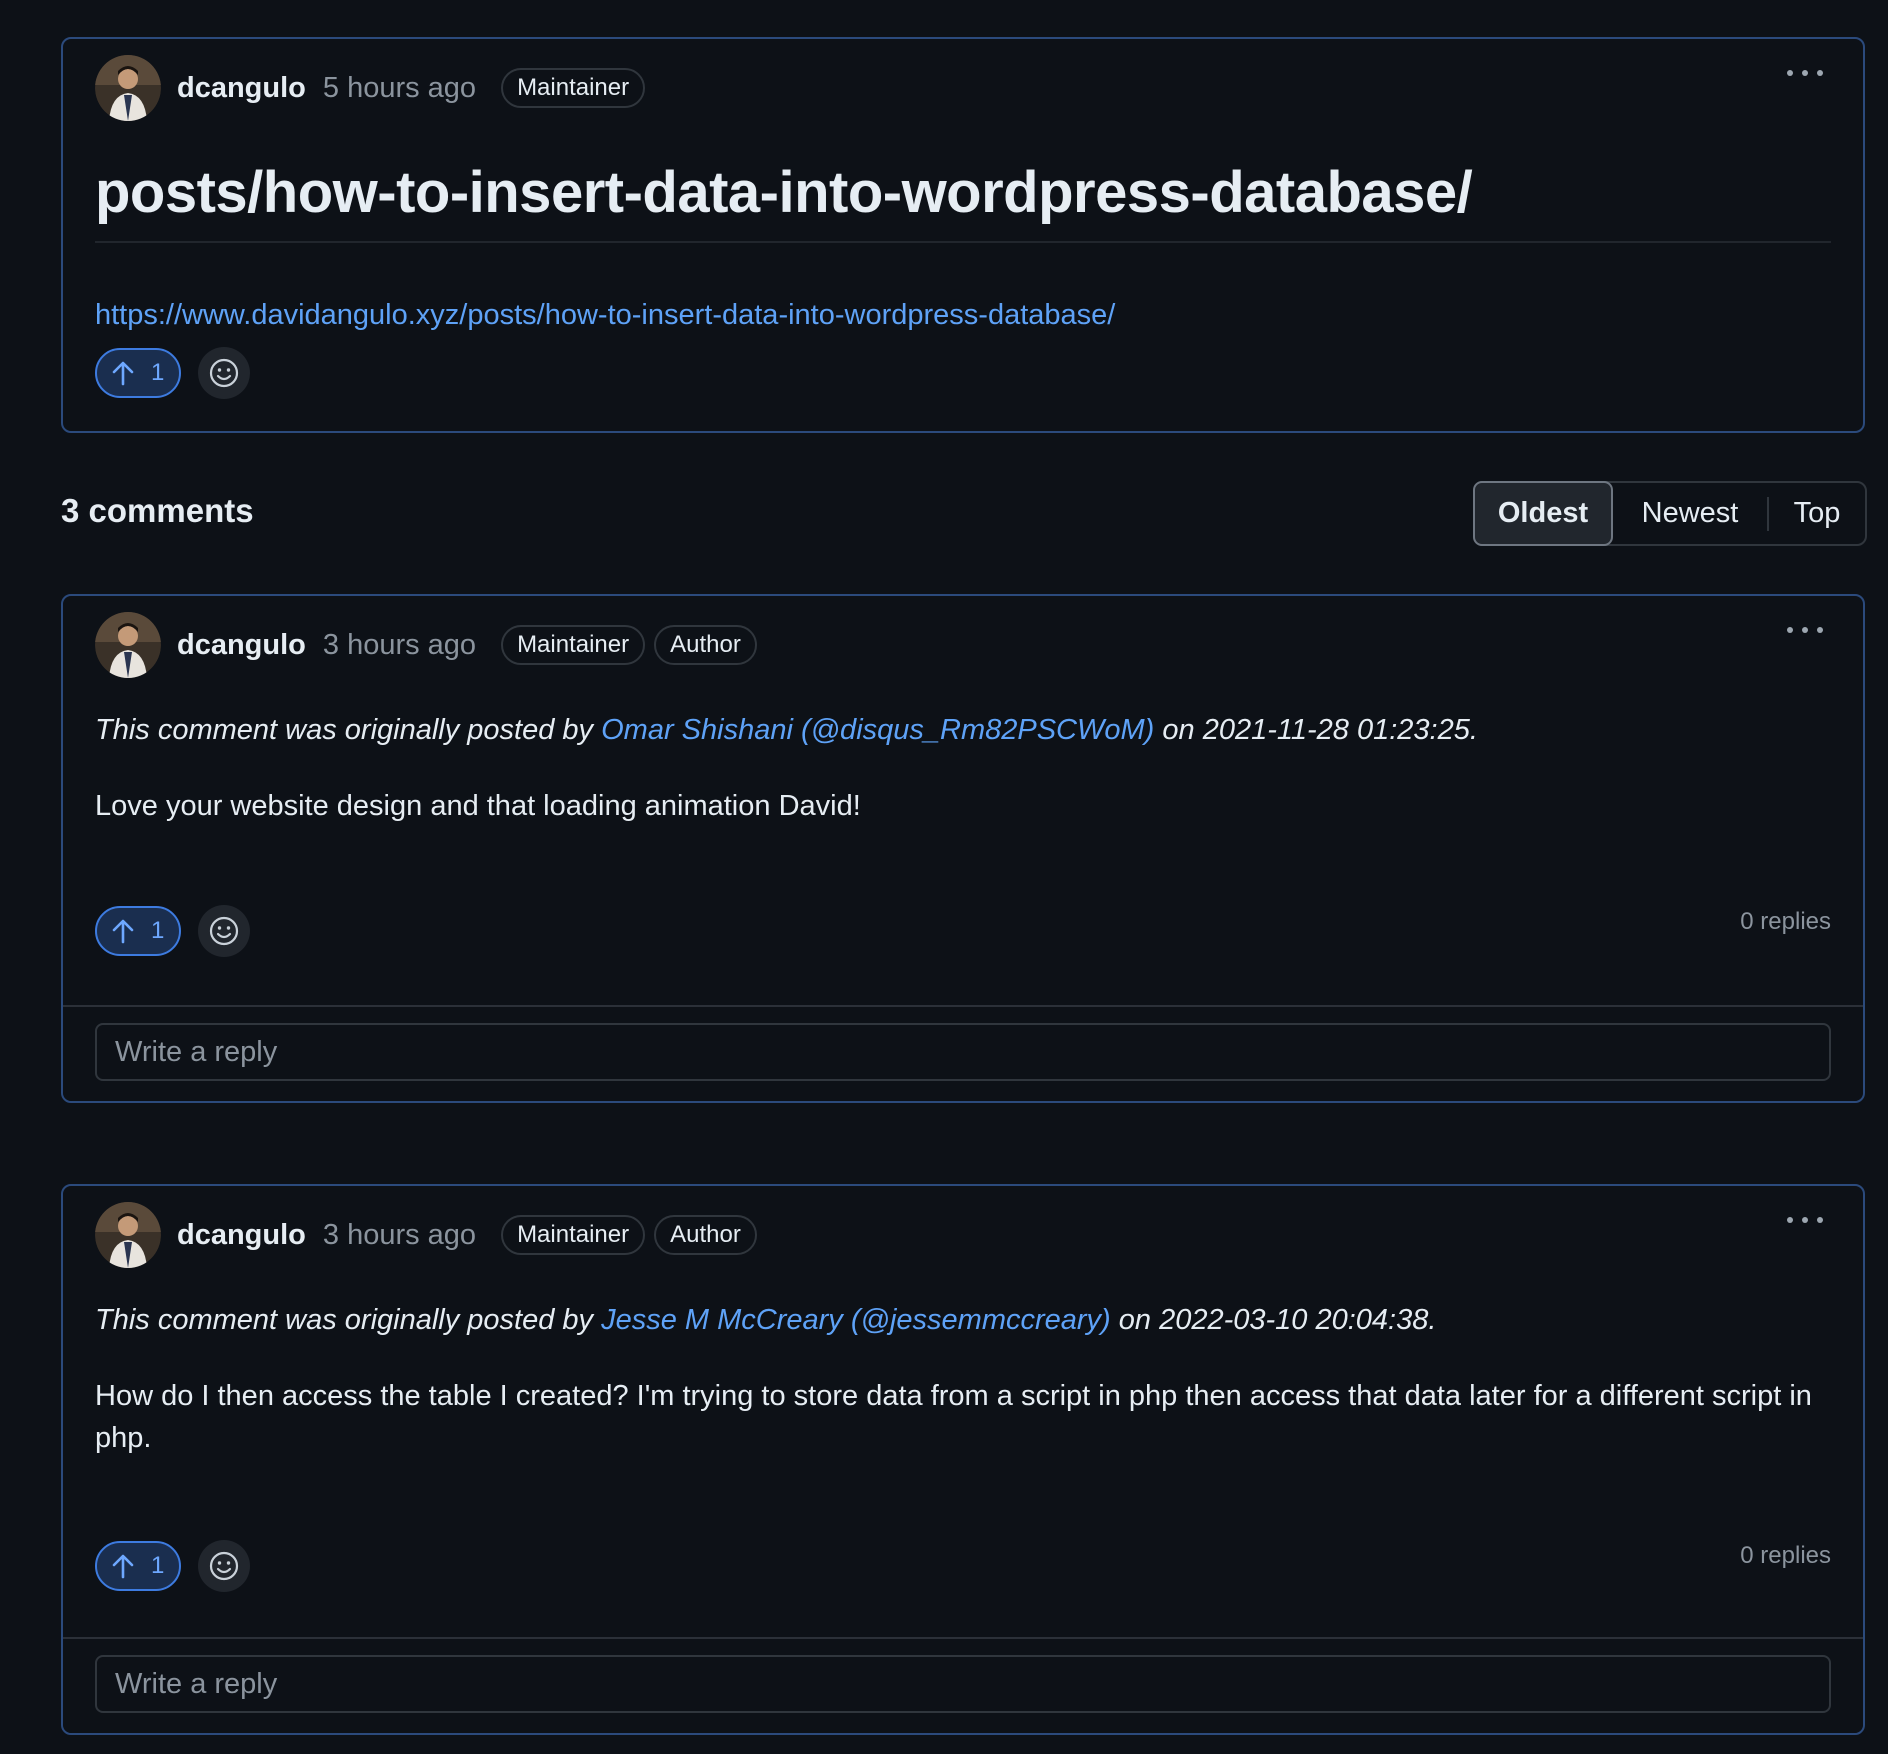 The image size is (1888, 1754). Describe the element at coordinates (399, 88) in the screenshot. I see `post-time: 5 hours ago` at that location.